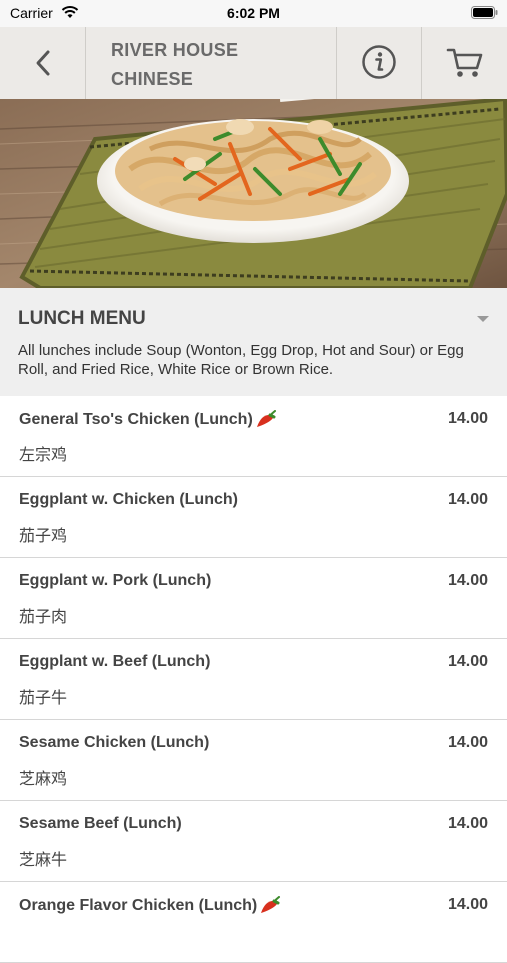 This screenshot has height=963, width=507. I want to click on menu-item: Eggplant w. Beef (Lunch) 14.00 茄子牛, so click(253, 679).